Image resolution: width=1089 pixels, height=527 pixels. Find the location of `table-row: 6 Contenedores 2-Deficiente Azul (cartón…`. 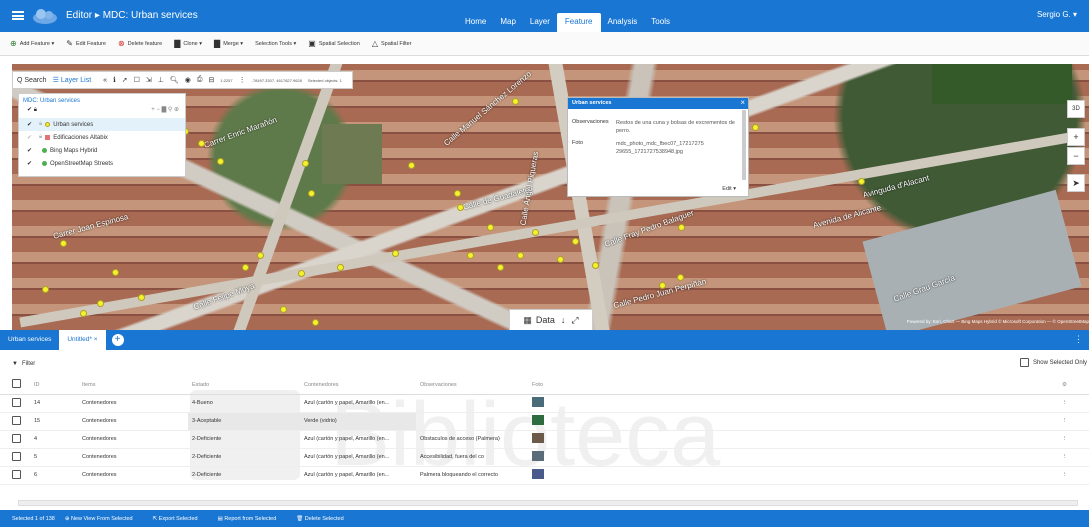

table-row: 6 Contenedores 2-Deficiente Azul (cartón… is located at coordinates (544, 475).